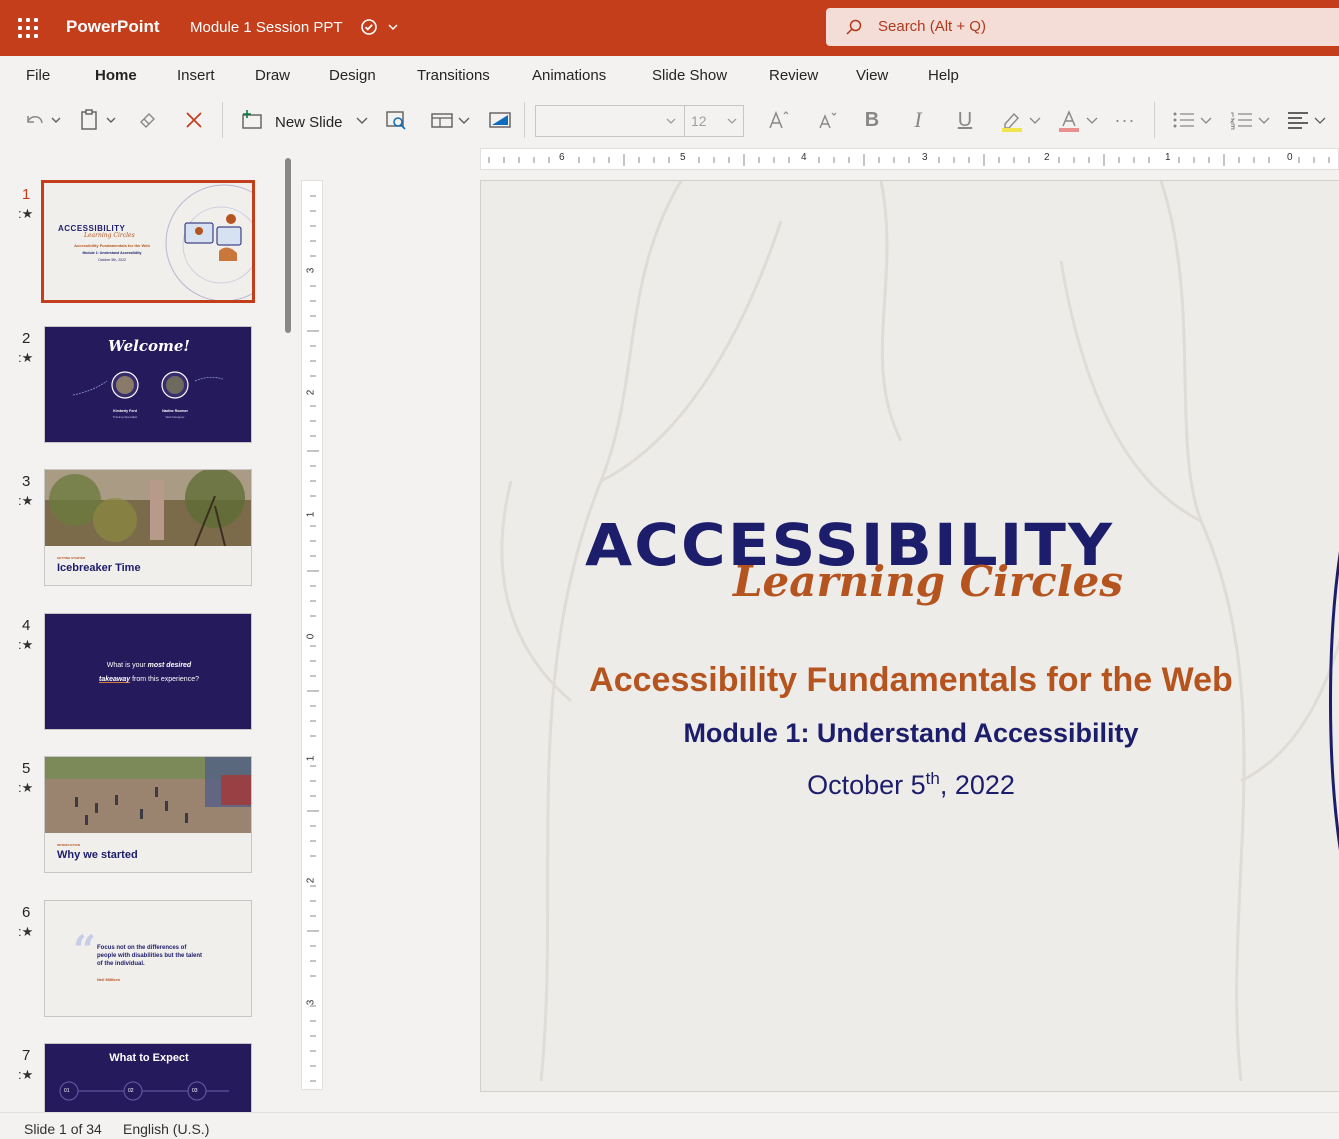 This screenshot has height=1139, width=1339. I want to click on thumb-script: Learning Circles, so click(109, 235).